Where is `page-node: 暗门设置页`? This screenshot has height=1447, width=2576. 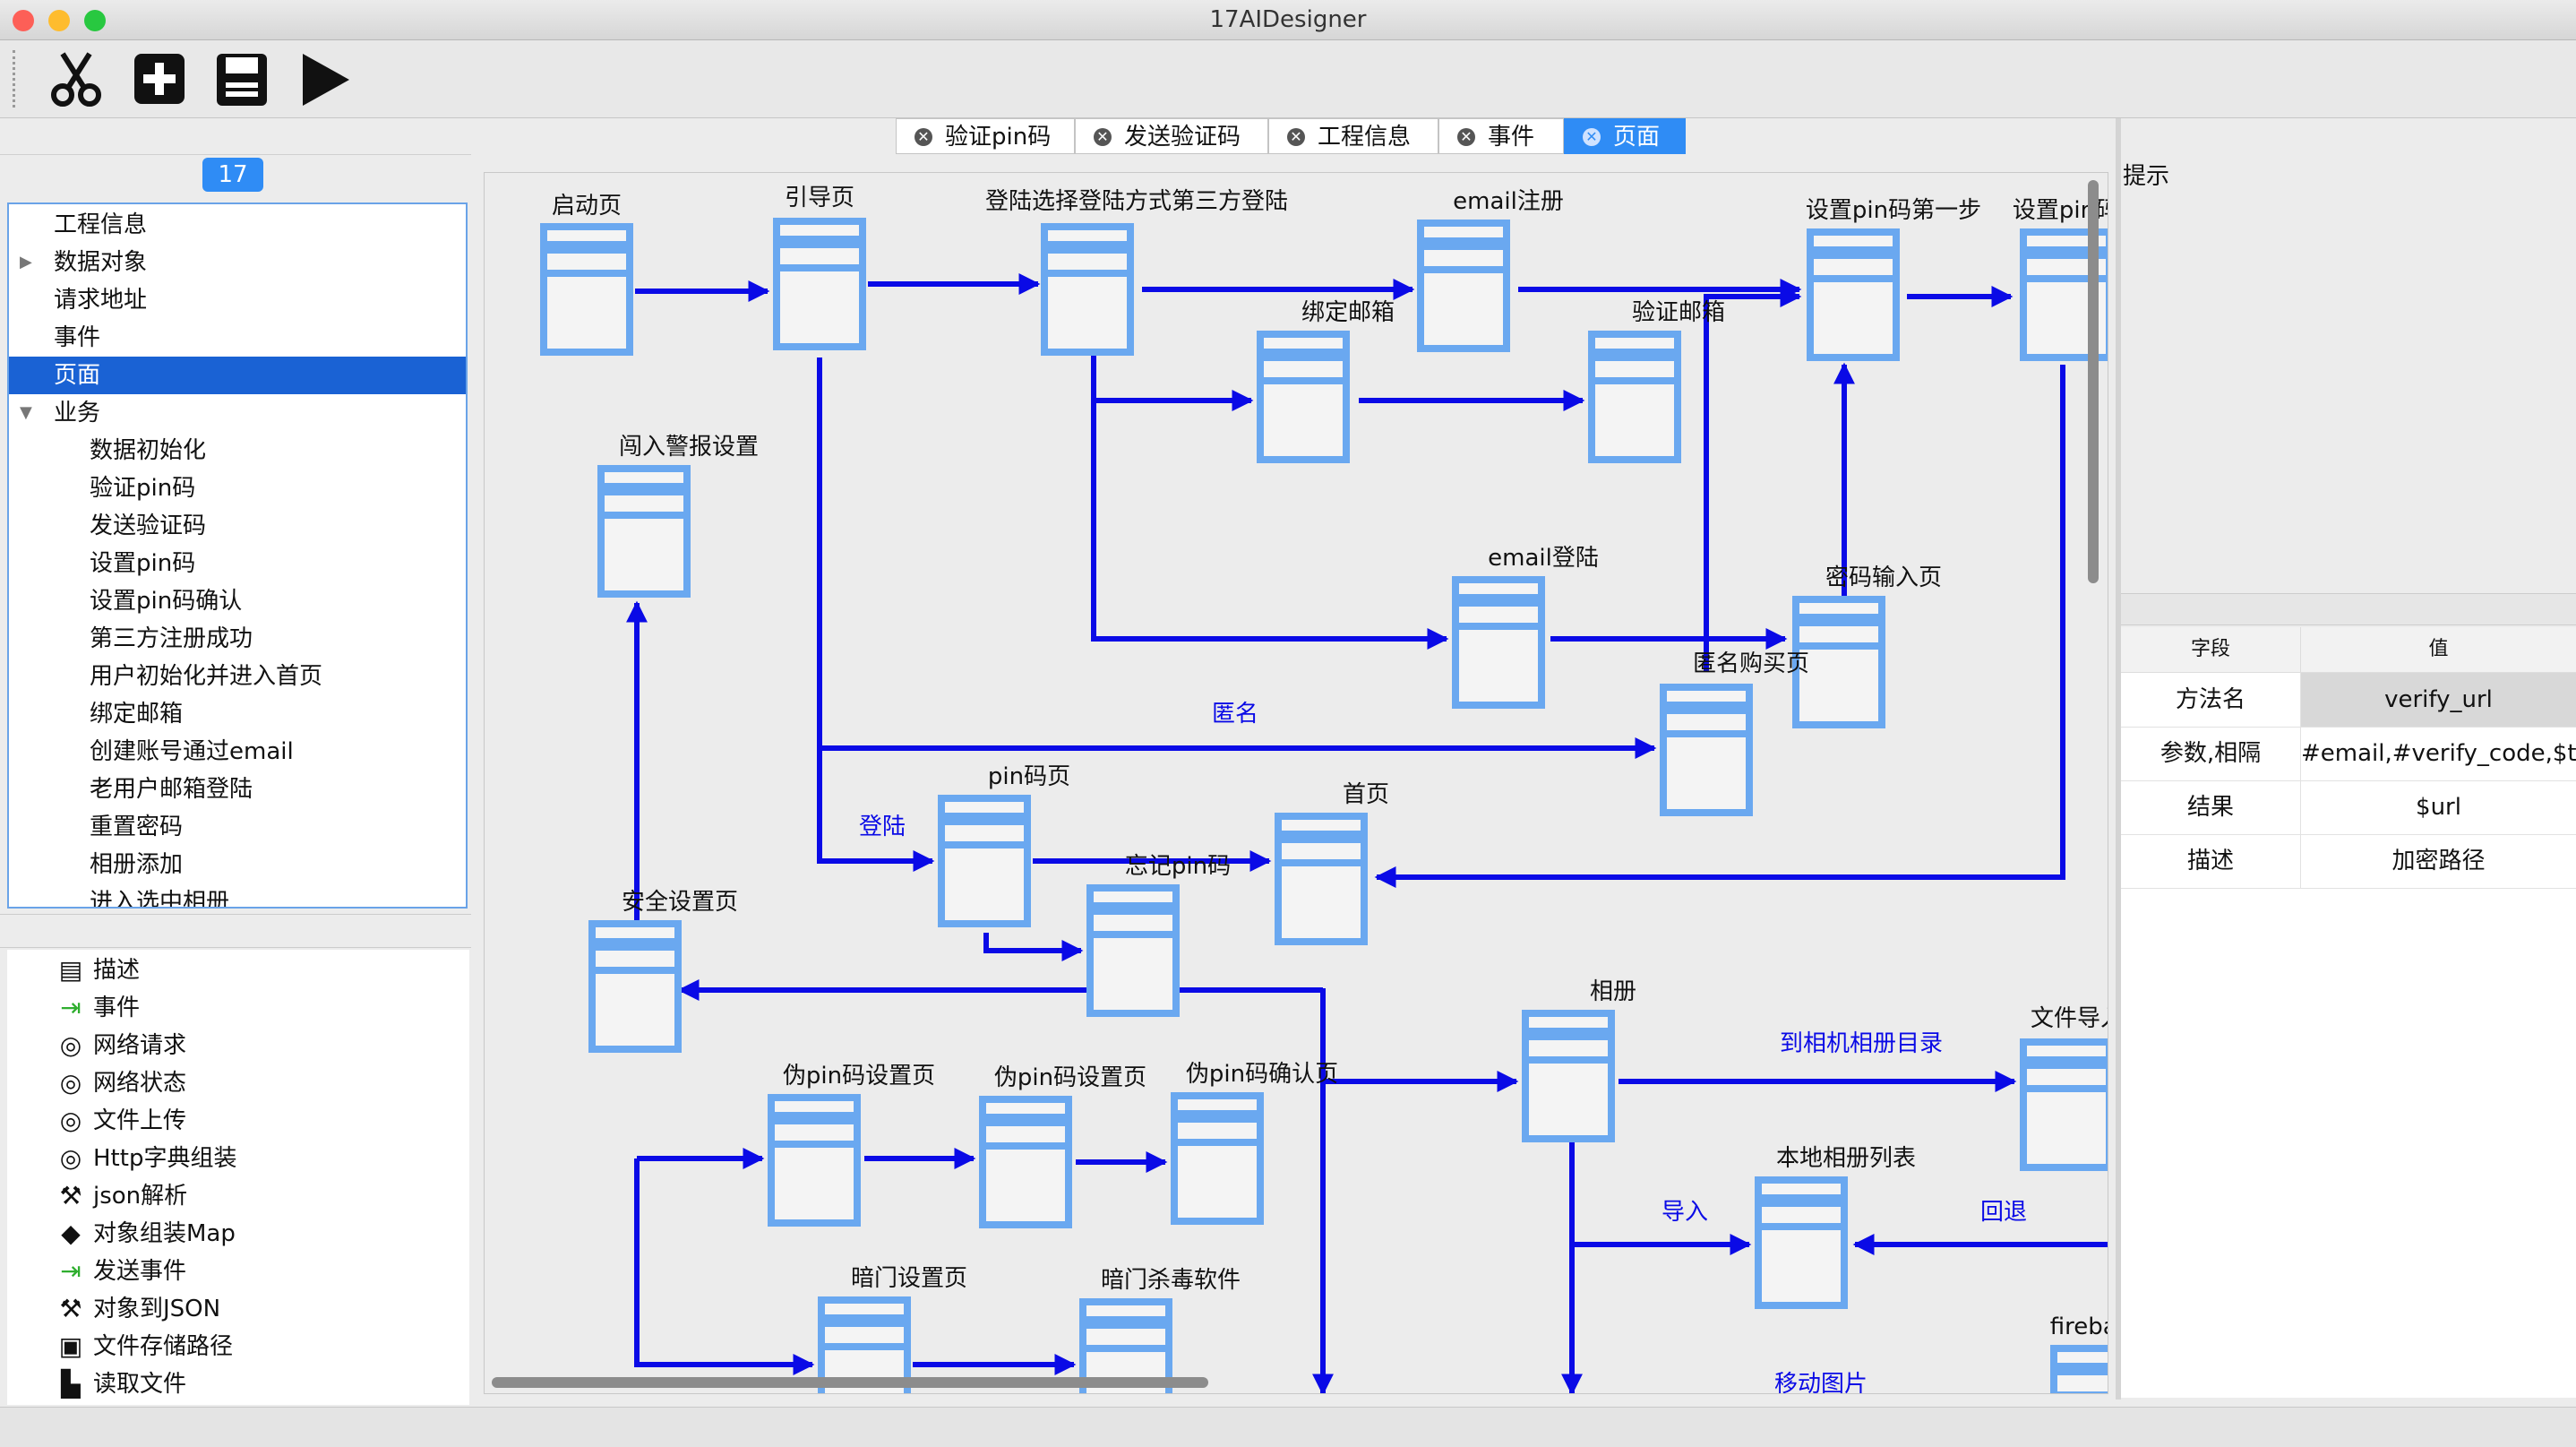 page-node: 暗门设置页 is located at coordinates (892, 1329).